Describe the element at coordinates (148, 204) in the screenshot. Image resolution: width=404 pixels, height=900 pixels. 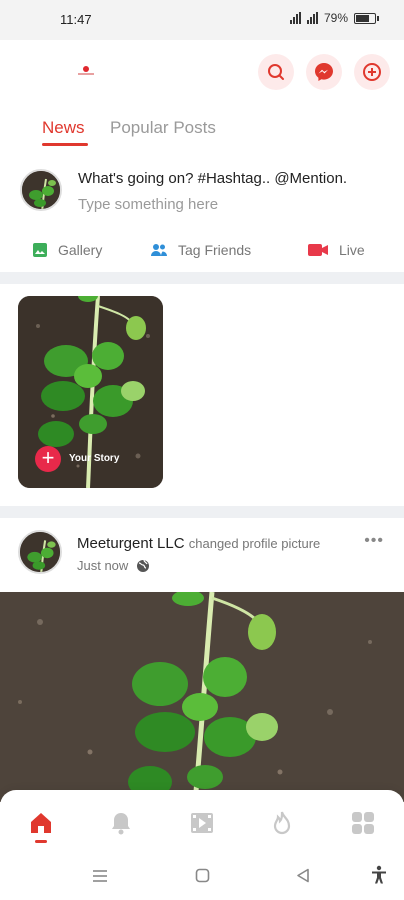
I see `composer-input: Type something here` at that location.